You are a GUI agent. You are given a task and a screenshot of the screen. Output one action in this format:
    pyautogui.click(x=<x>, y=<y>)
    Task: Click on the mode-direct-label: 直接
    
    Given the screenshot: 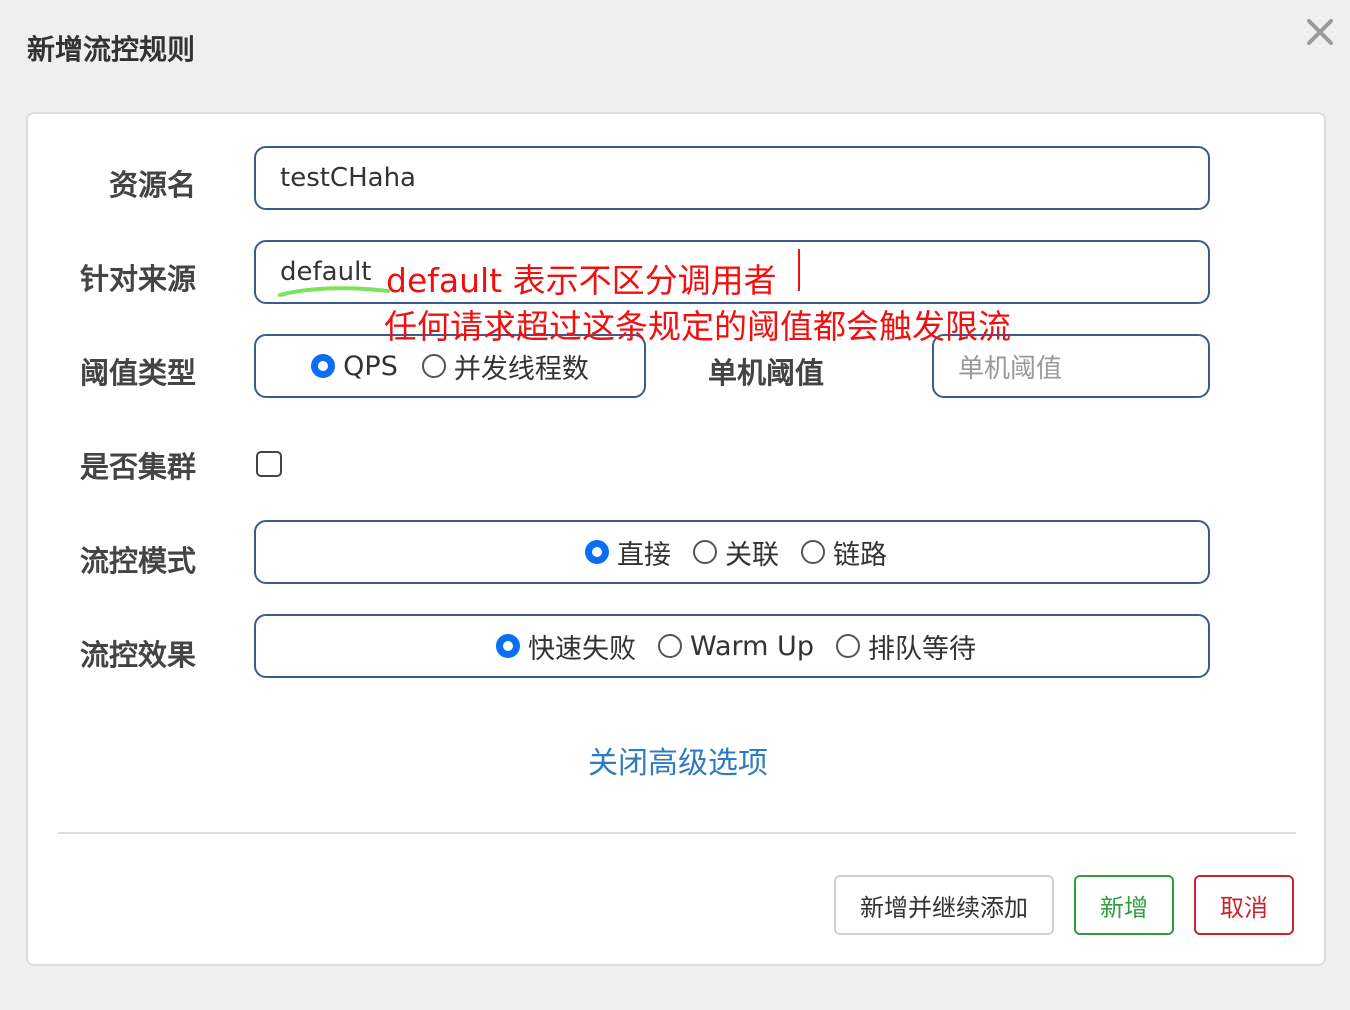 What is the action you would take?
    pyautogui.click(x=644, y=555)
    